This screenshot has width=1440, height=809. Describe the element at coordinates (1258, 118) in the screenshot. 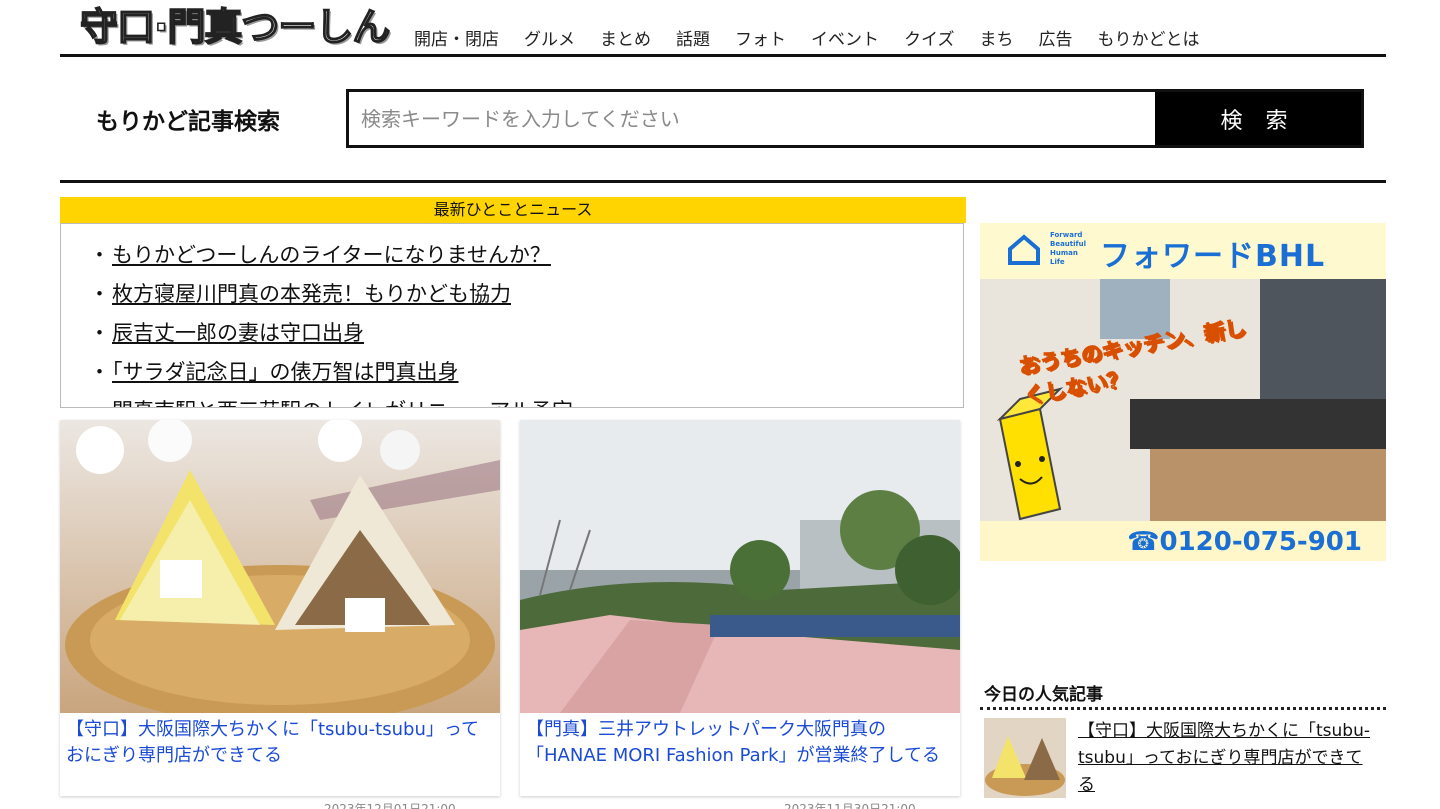

I see `search-button: 検 索` at that location.